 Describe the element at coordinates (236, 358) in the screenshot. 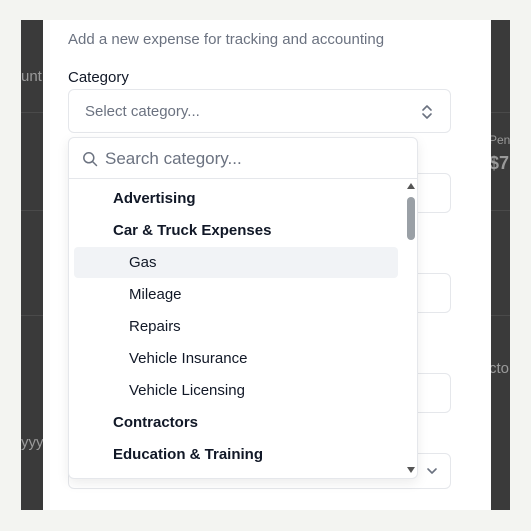

I see `category-option-vehicle-insurance: Vehicle Insurance` at that location.